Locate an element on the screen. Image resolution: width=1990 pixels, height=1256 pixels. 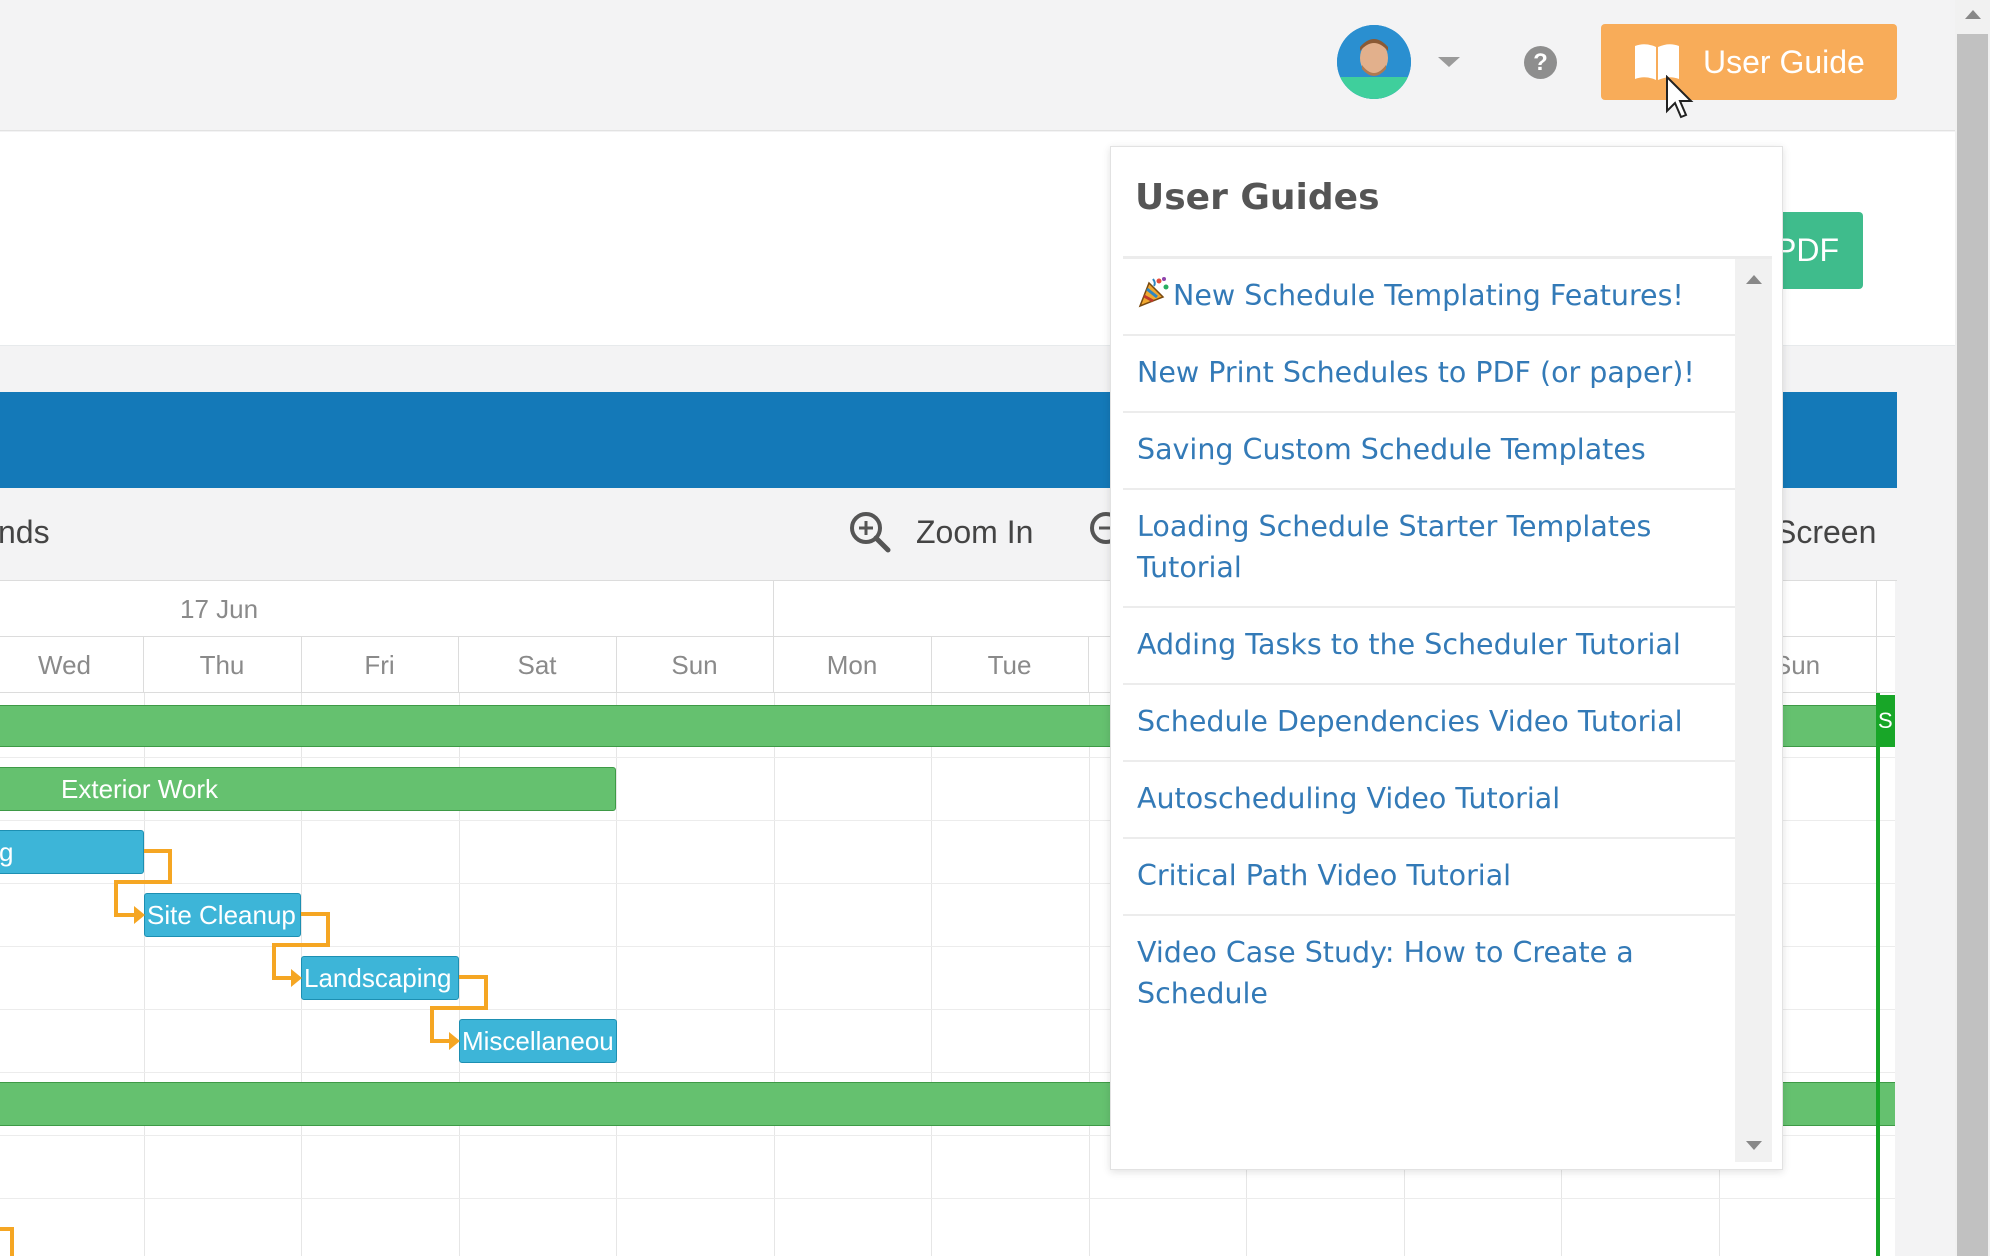
toolbar-partial-right: Screen is located at coordinates (1825, 532).